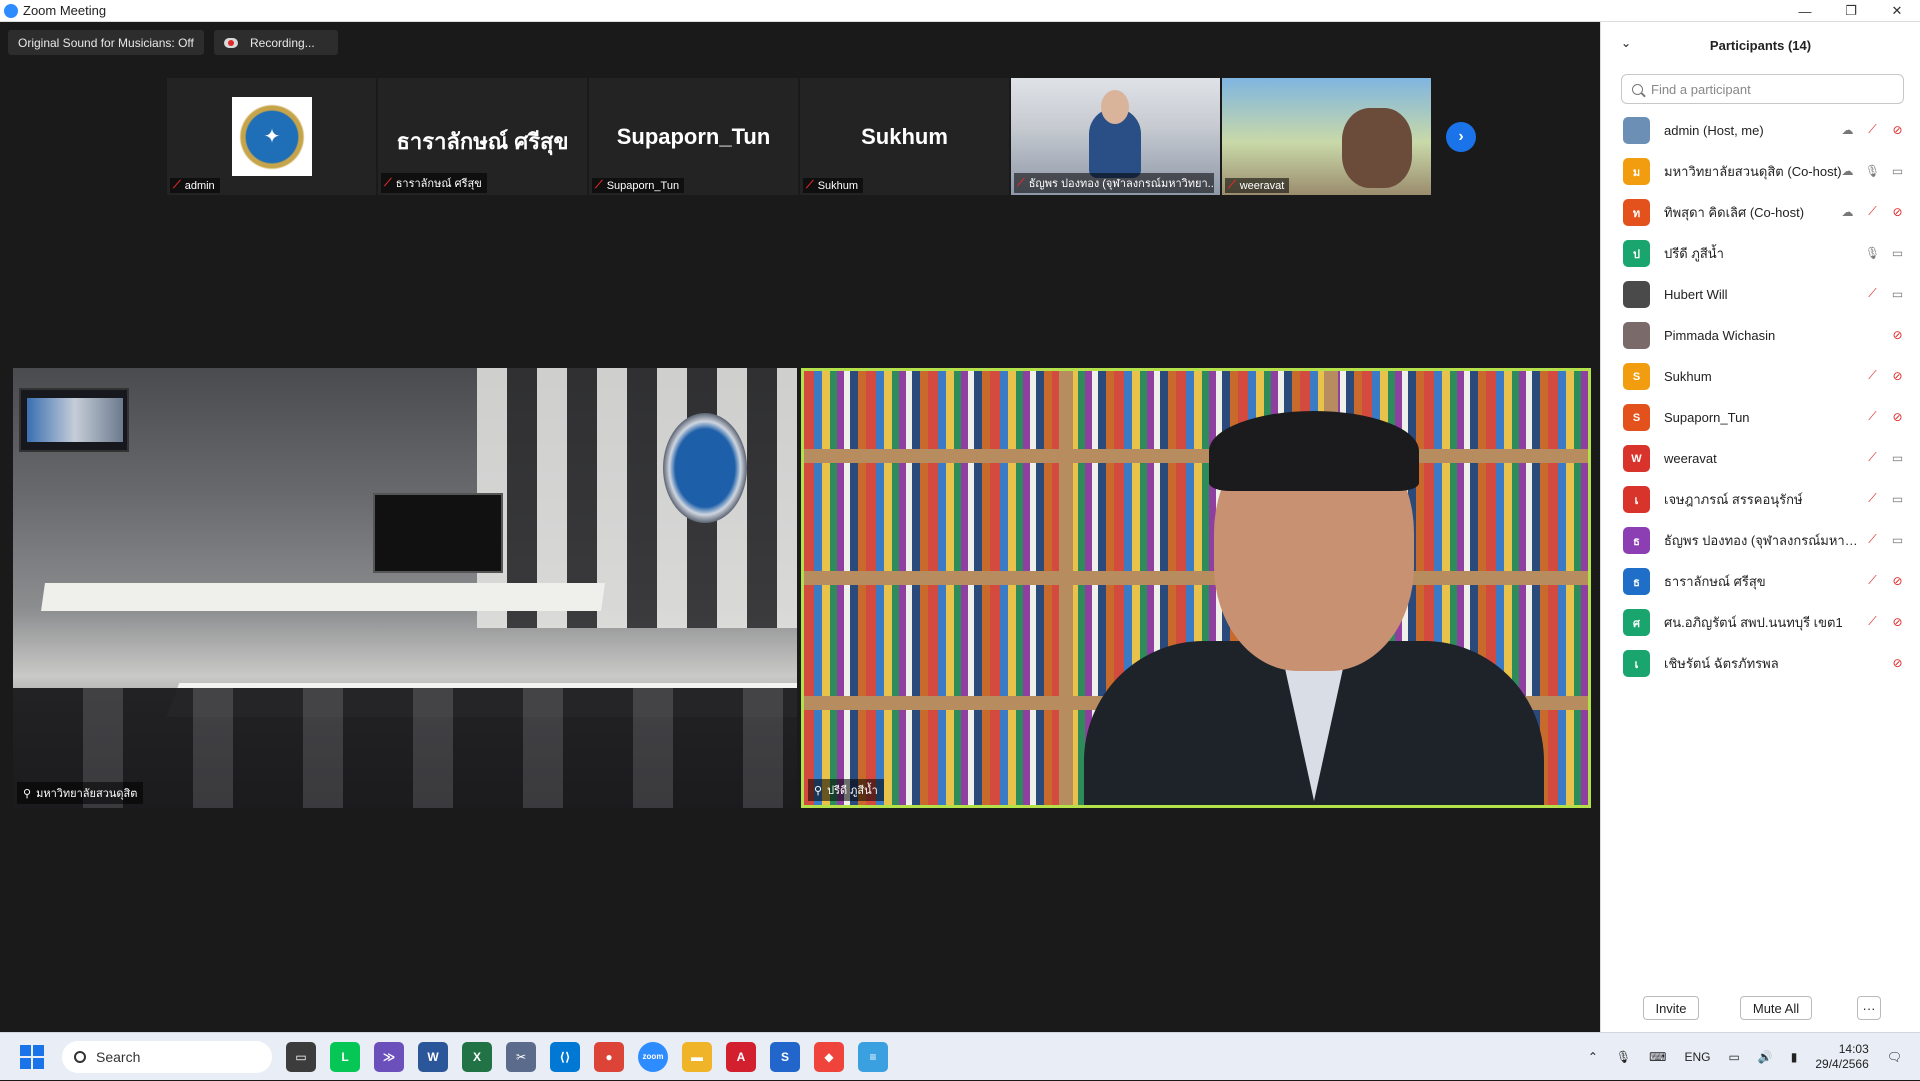 This screenshot has width=1920, height=1081. Describe the element at coordinates (1760, 540) in the screenshot. I see `participant-row: ธธัญพร ปองทอง (จุฬาลงกรณ์มหาวิทยา...☁⟋▭` at that location.